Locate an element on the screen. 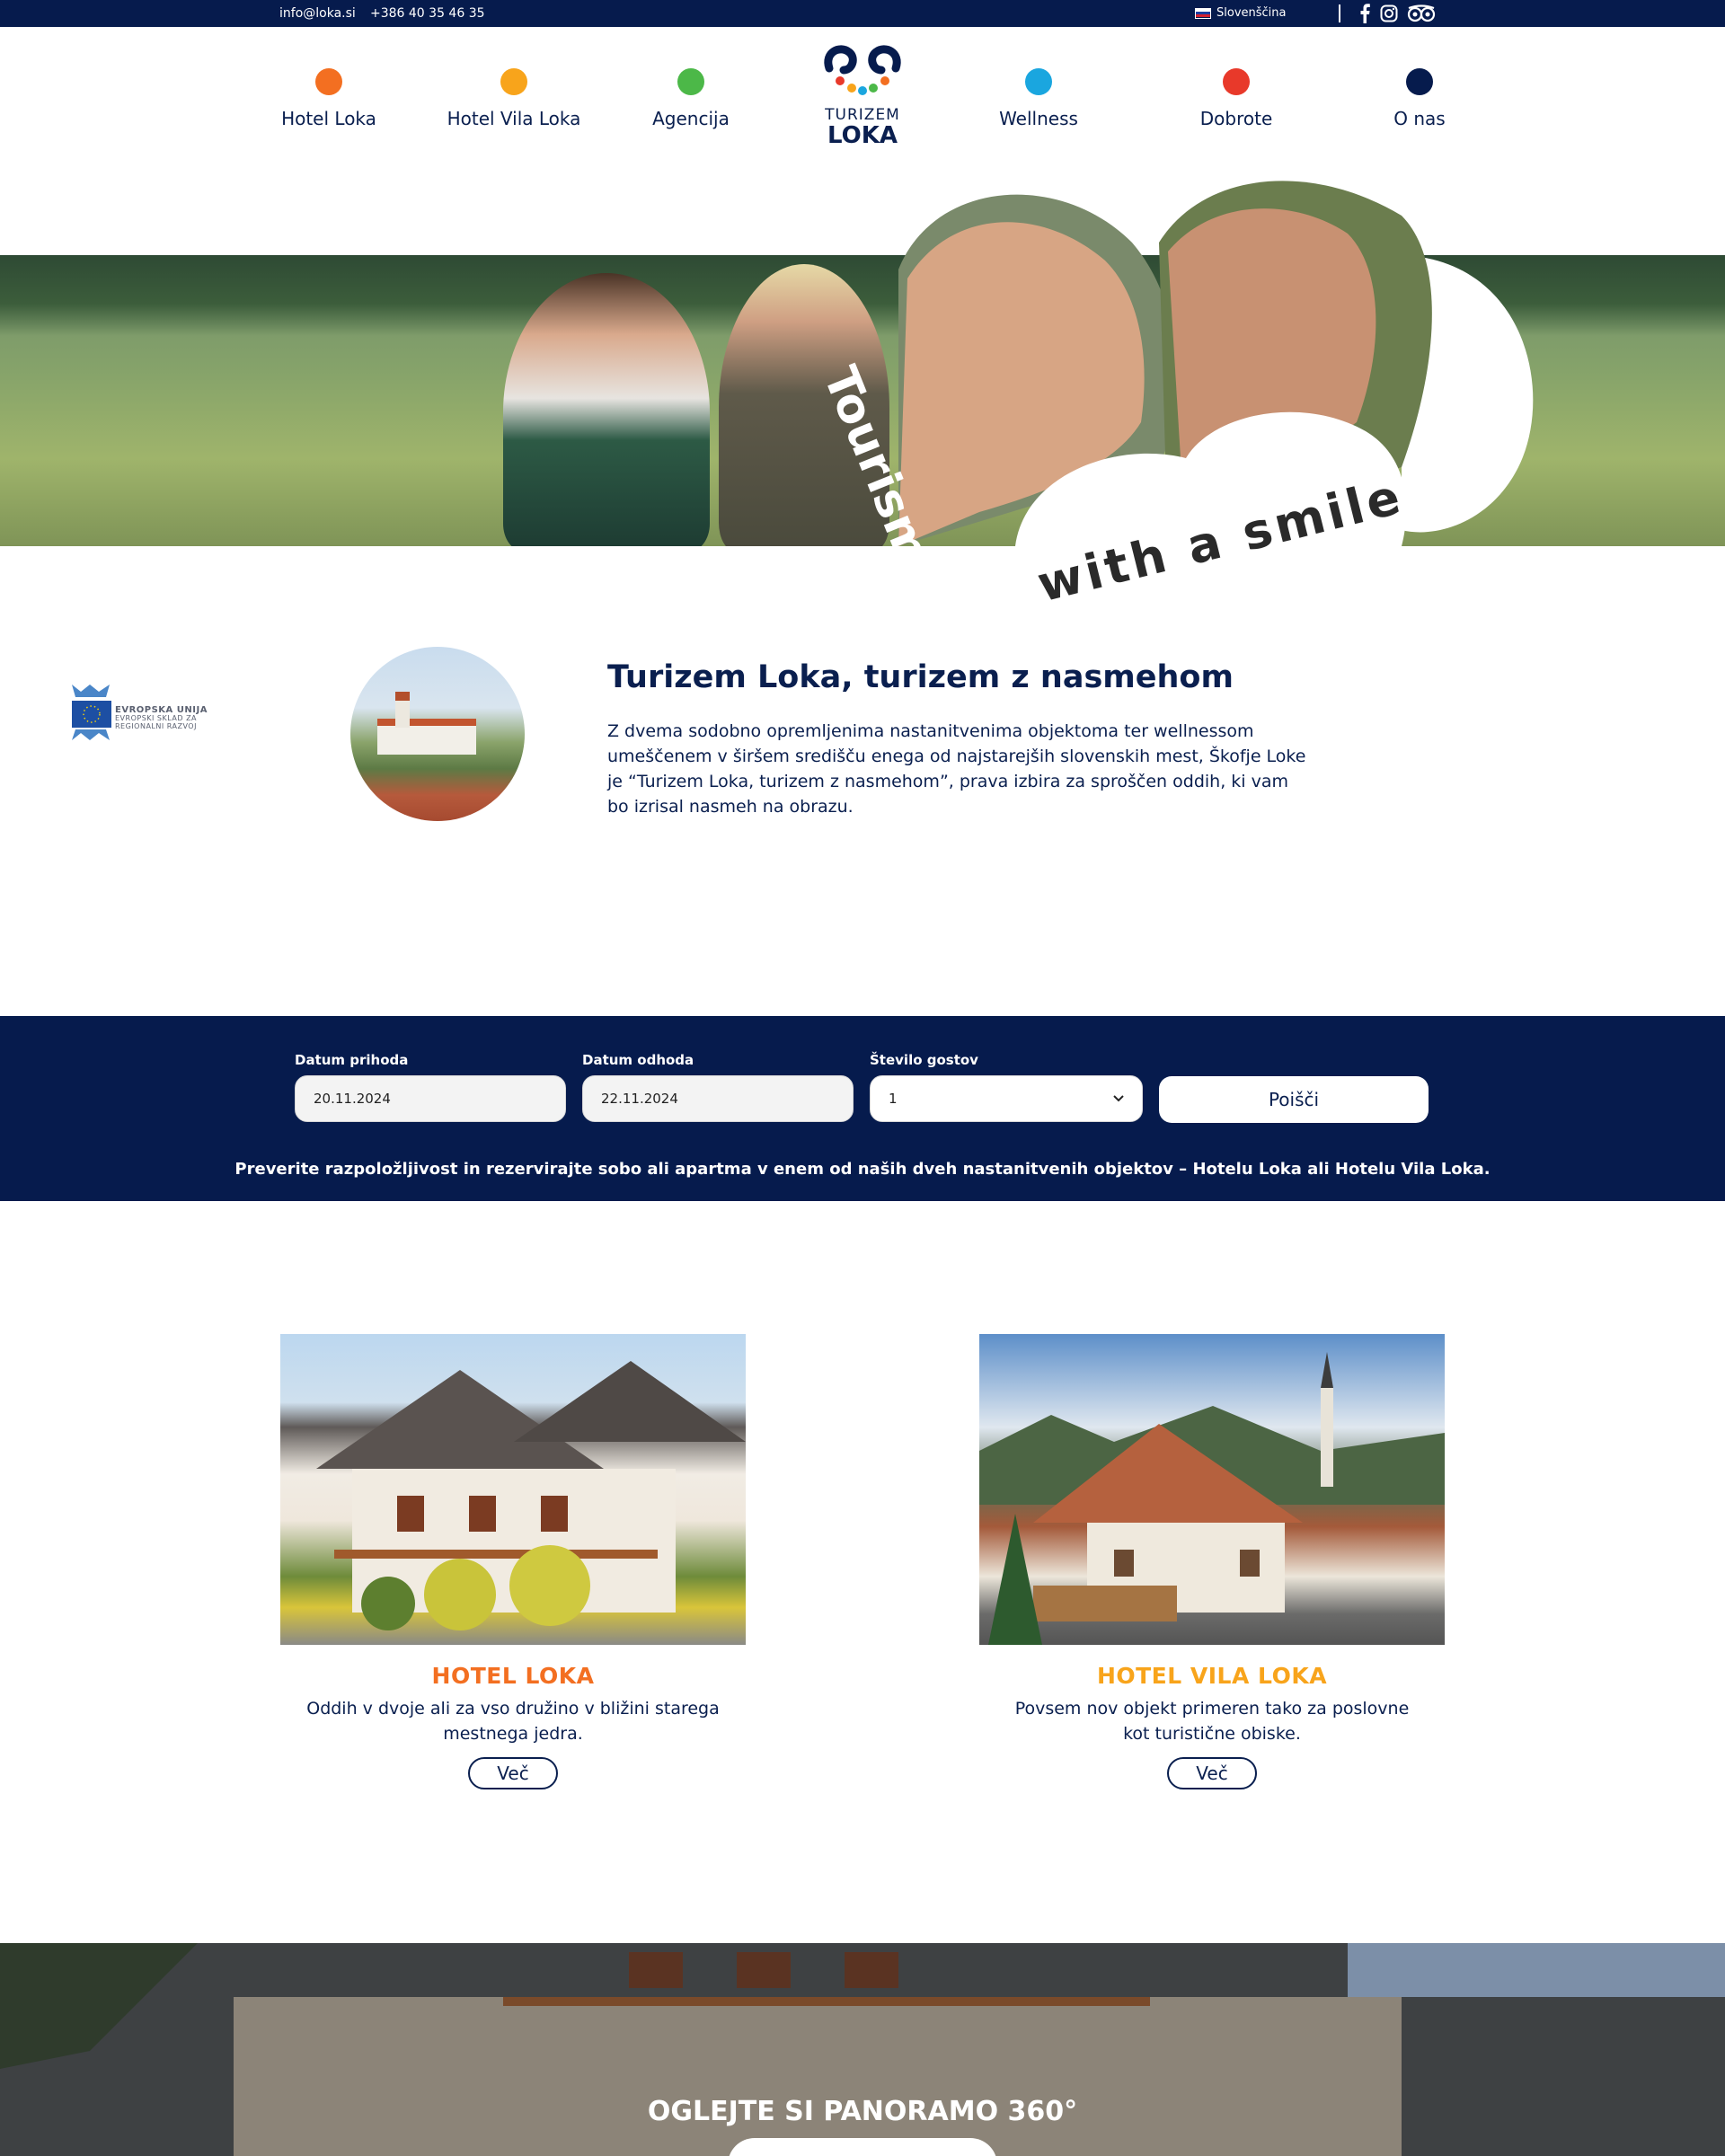  eu-emblem-icon is located at coordinates (91, 712).